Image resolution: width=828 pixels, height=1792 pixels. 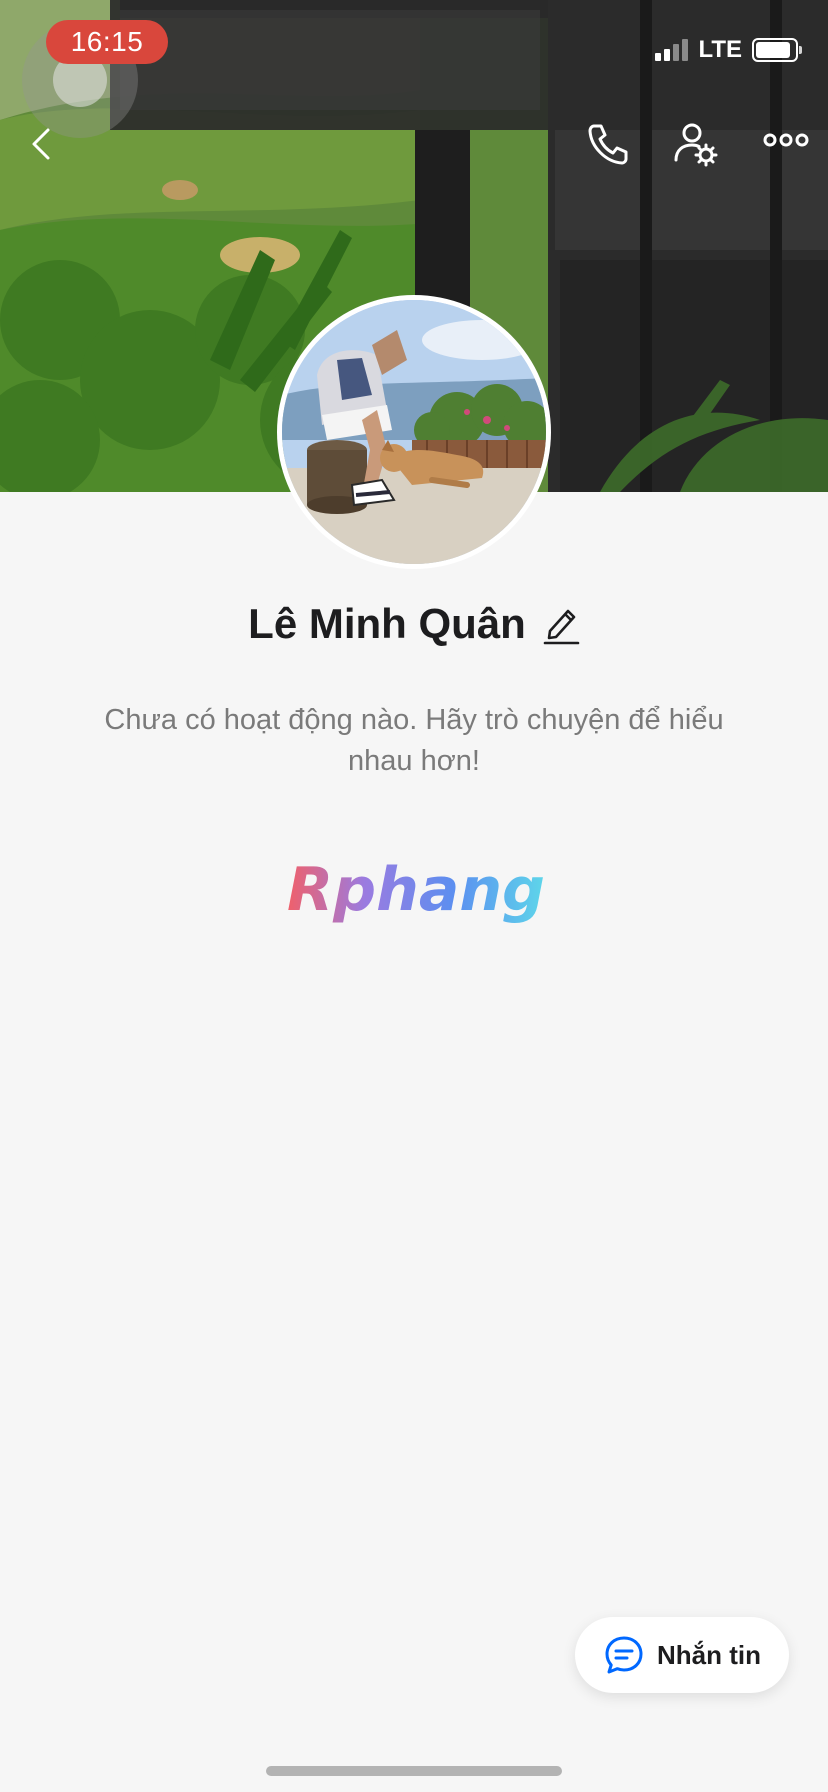 I want to click on chevron-left-icon, so click(x=41, y=144).